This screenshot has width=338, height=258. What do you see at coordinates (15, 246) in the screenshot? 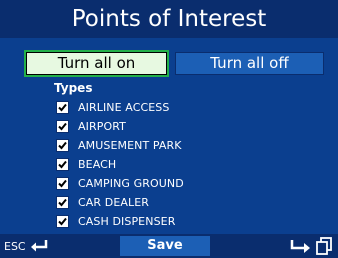
I see `esc-label: ESC` at bounding box center [15, 246].